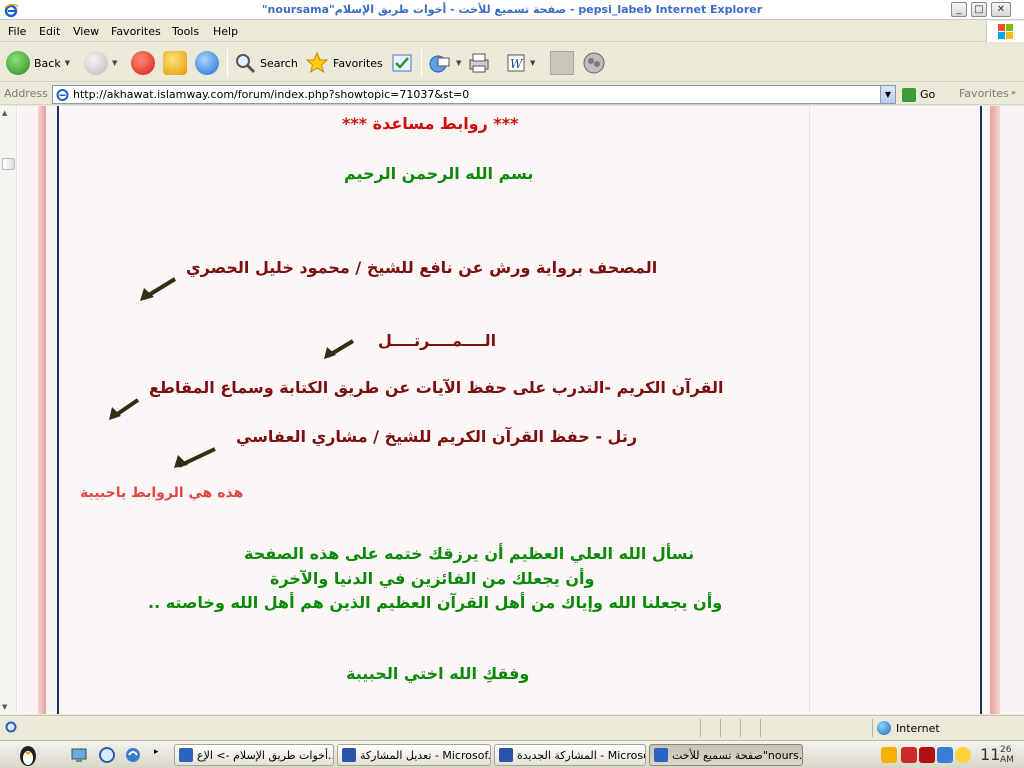 Image resolution: width=1024 pixels, height=768 pixels. I want to click on windows-flag-icon, so click(1005, 31).